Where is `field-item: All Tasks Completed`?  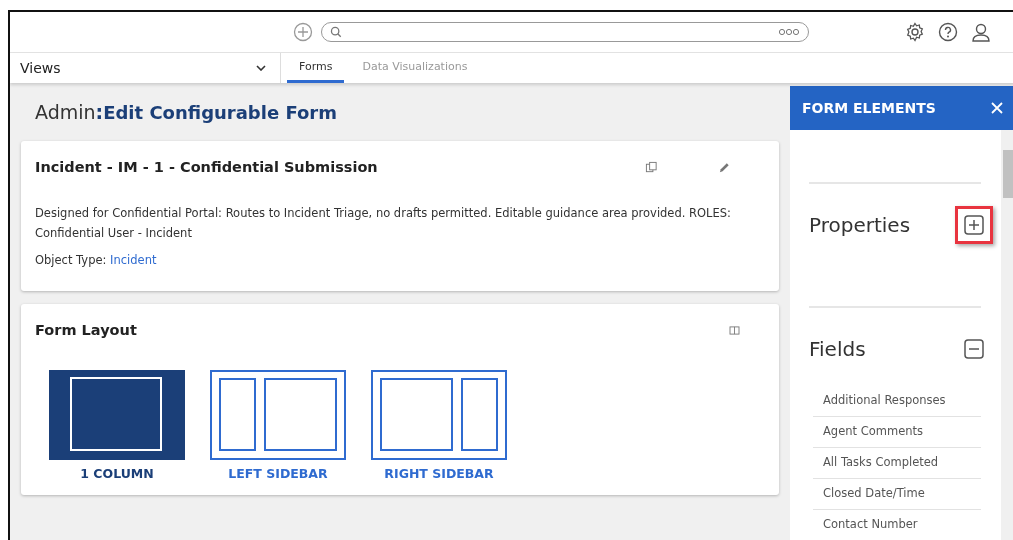 field-item: All Tasks Completed is located at coordinates (897, 463).